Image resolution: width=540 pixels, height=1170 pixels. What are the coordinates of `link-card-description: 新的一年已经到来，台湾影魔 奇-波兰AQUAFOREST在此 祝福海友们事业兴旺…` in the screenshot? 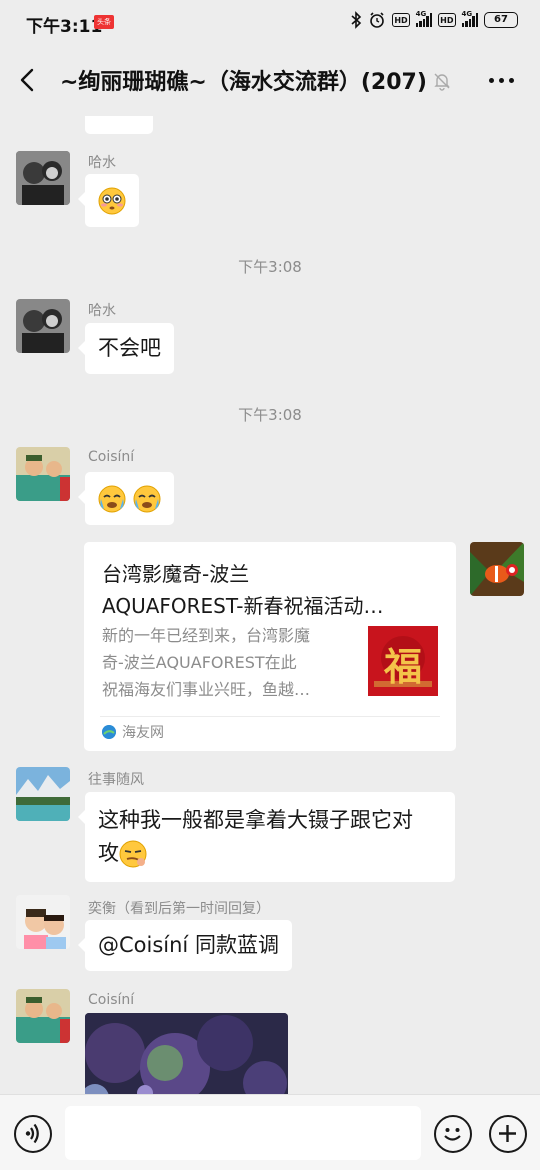 It's located at (206, 662).